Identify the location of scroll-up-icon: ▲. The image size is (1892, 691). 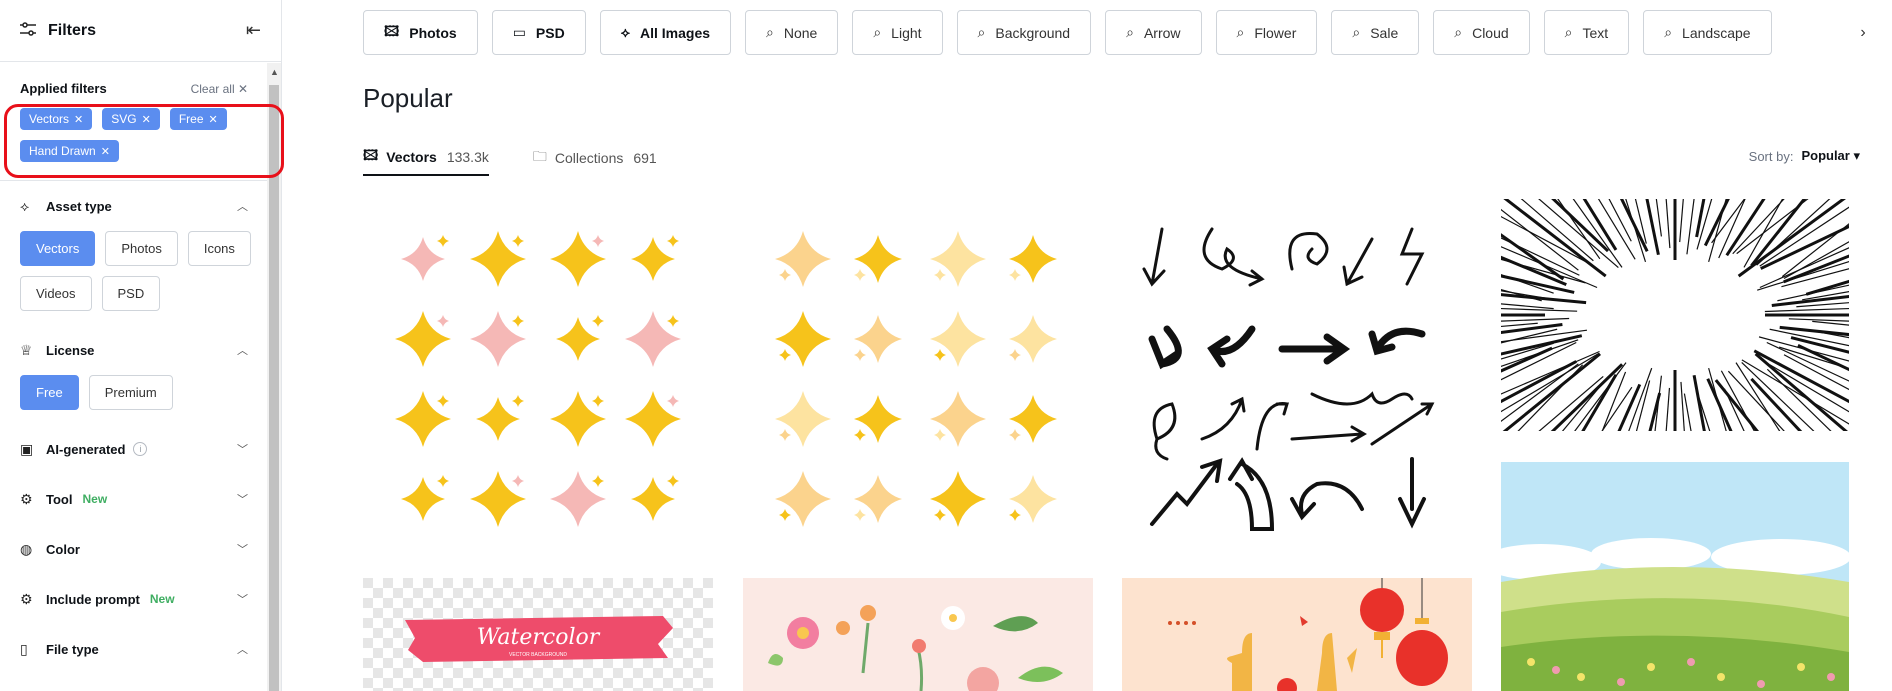
(274, 72).